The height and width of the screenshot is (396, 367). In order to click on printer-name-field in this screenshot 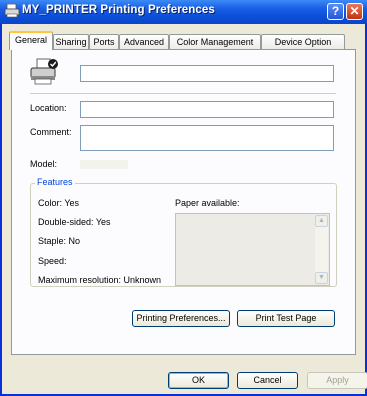, I will do `click(207, 73)`.